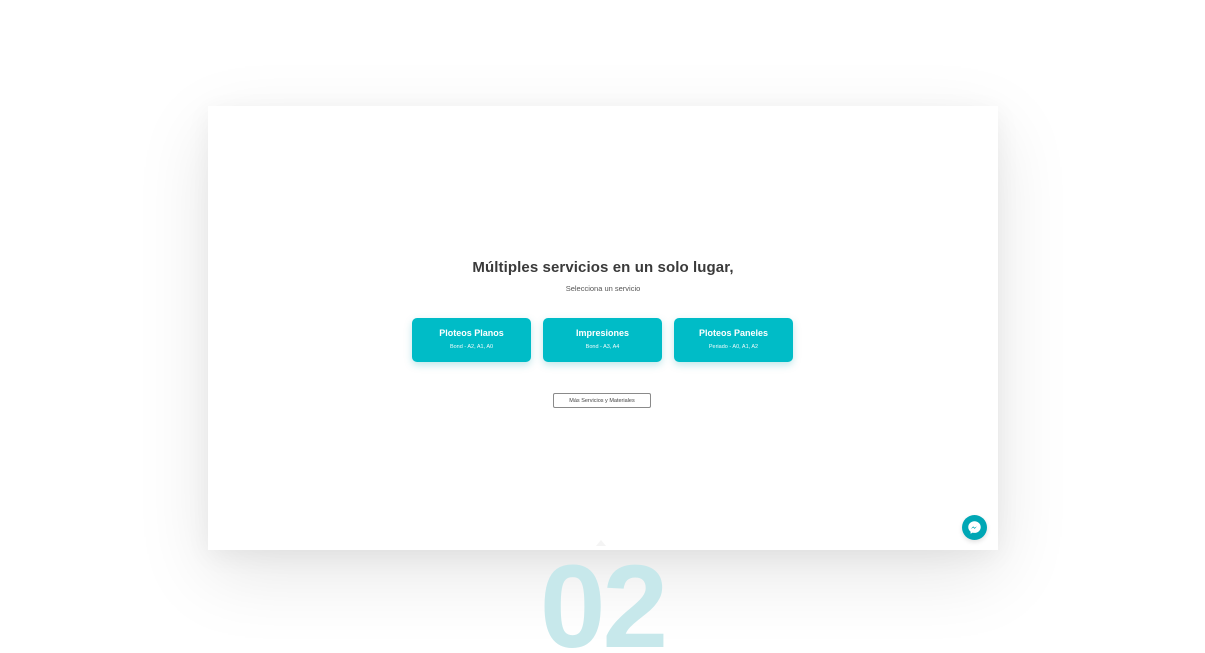 This screenshot has height=653, width=1205. I want to click on service-card-title: Ploteos Planos, so click(471, 333).